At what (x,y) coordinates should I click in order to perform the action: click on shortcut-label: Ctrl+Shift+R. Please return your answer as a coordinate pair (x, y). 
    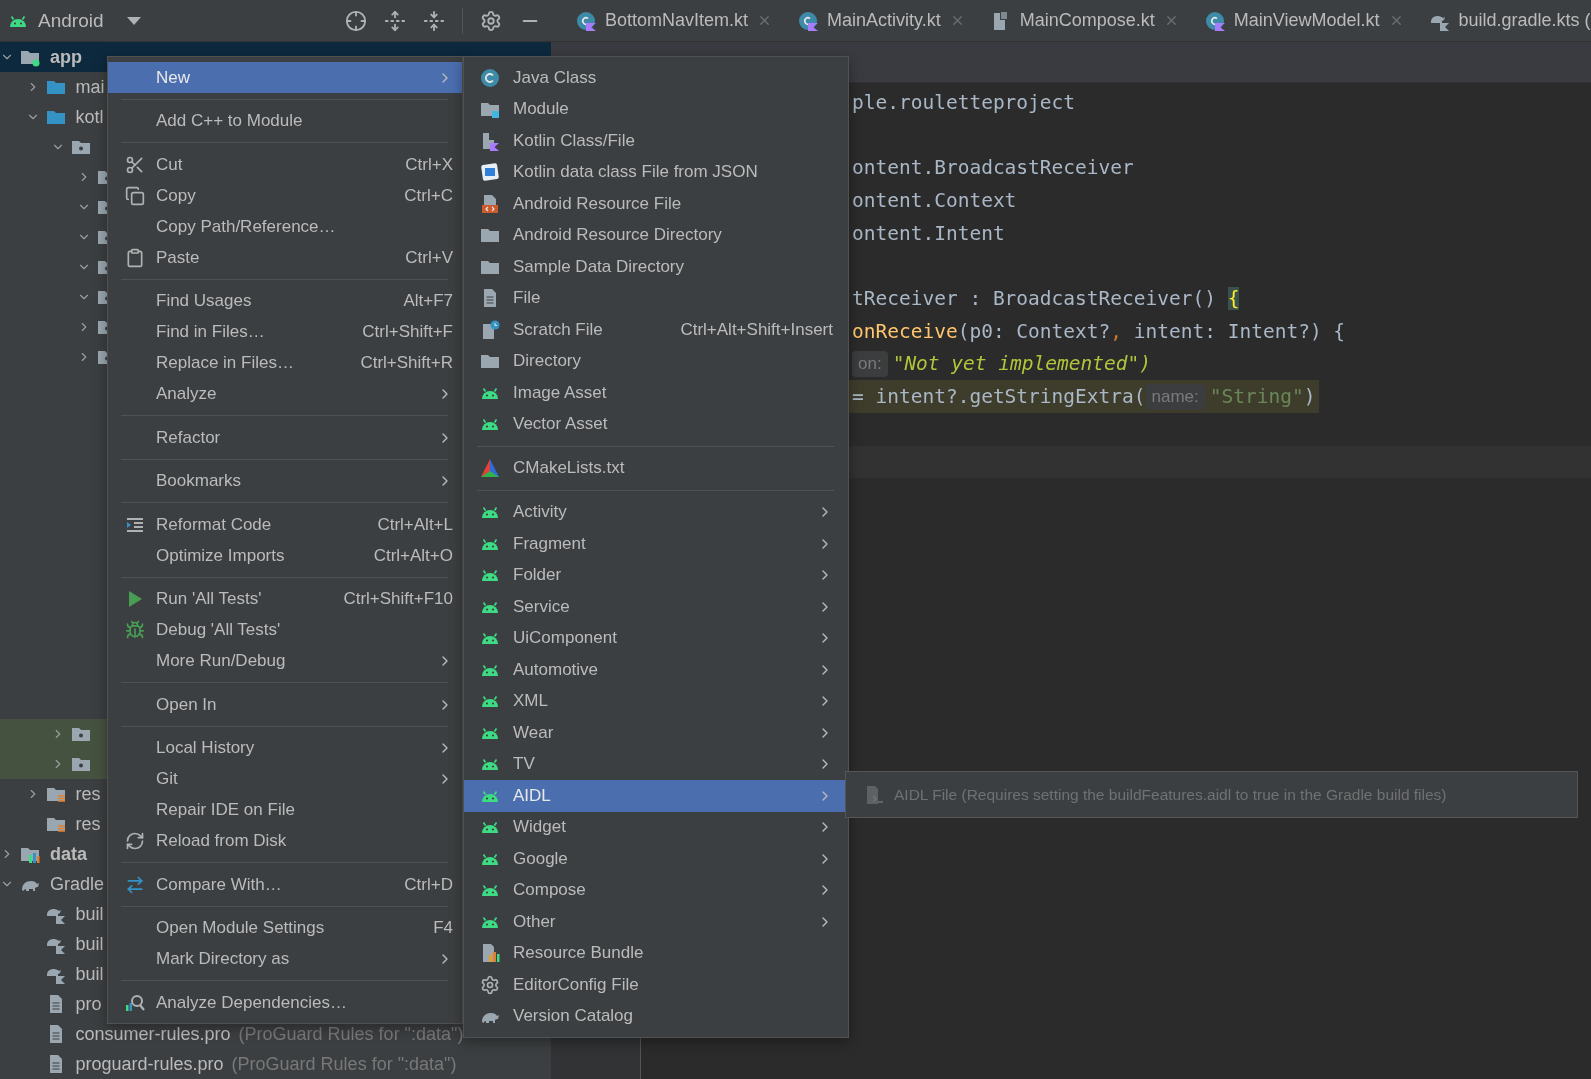
    Looking at the image, I should click on (406, 363).